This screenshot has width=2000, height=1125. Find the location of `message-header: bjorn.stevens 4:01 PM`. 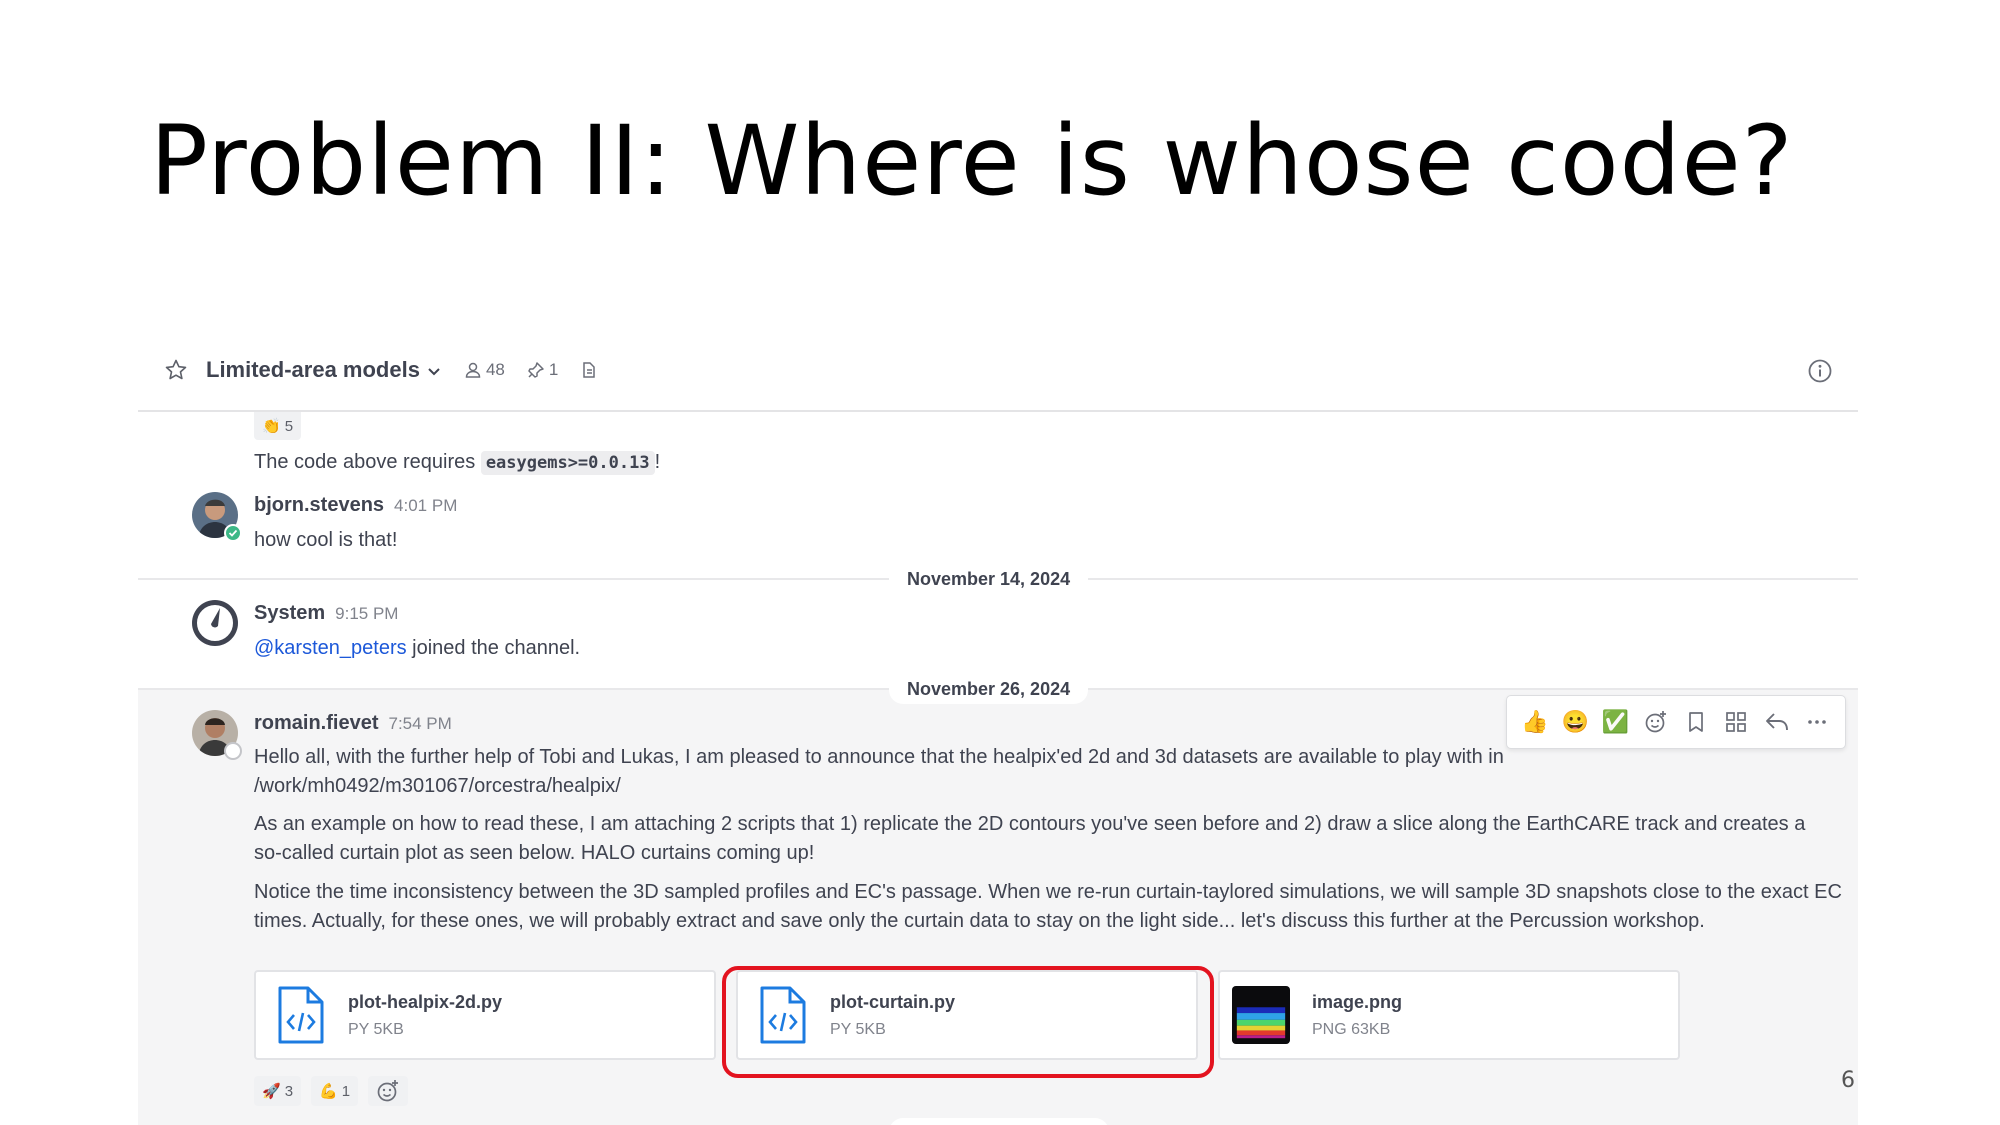

message-header: bjorn.stevens 4:01 PM is located at coordinates (355, 505).